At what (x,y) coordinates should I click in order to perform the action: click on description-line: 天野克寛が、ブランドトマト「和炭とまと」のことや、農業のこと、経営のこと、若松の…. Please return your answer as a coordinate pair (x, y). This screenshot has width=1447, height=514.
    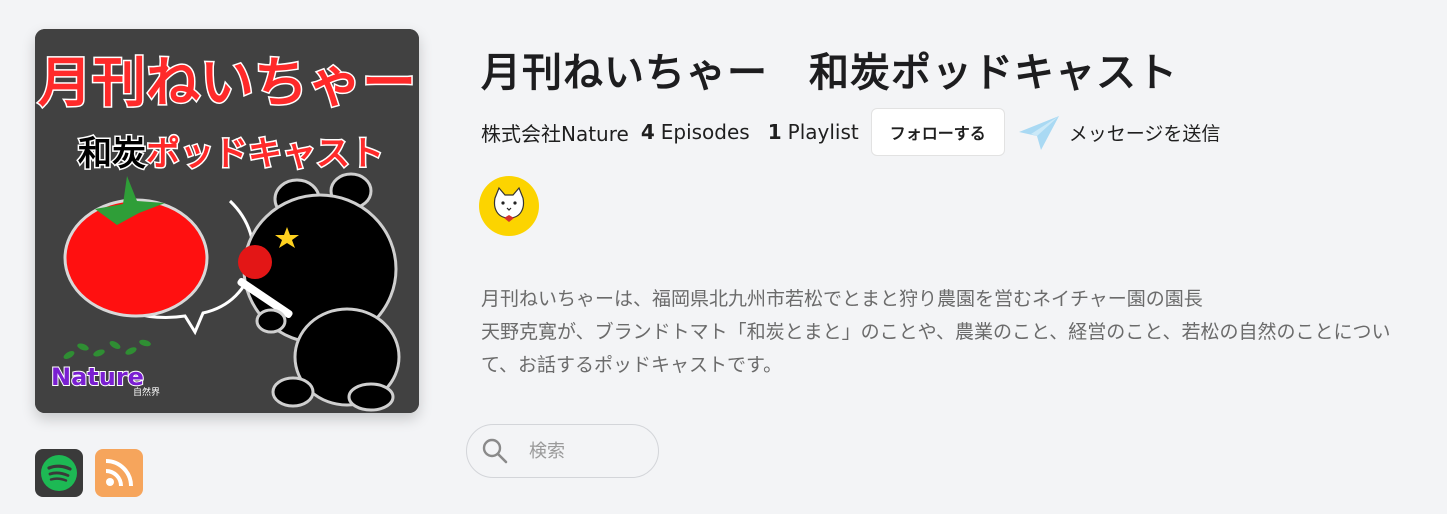
    Looking at the image, I should click on (936, 332).